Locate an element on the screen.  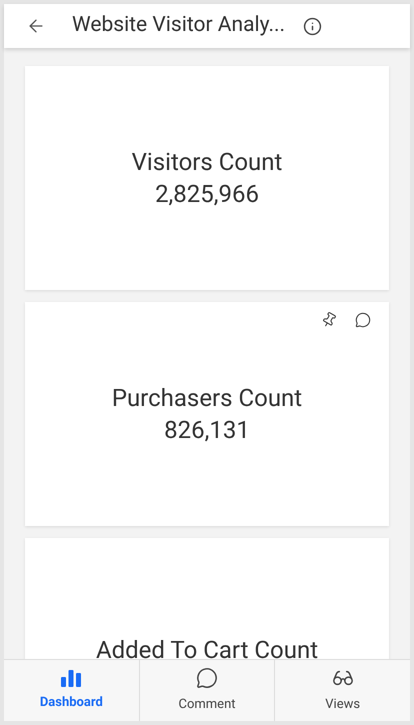
nav-tab: Dashboard is located at coordinates (71, 690).